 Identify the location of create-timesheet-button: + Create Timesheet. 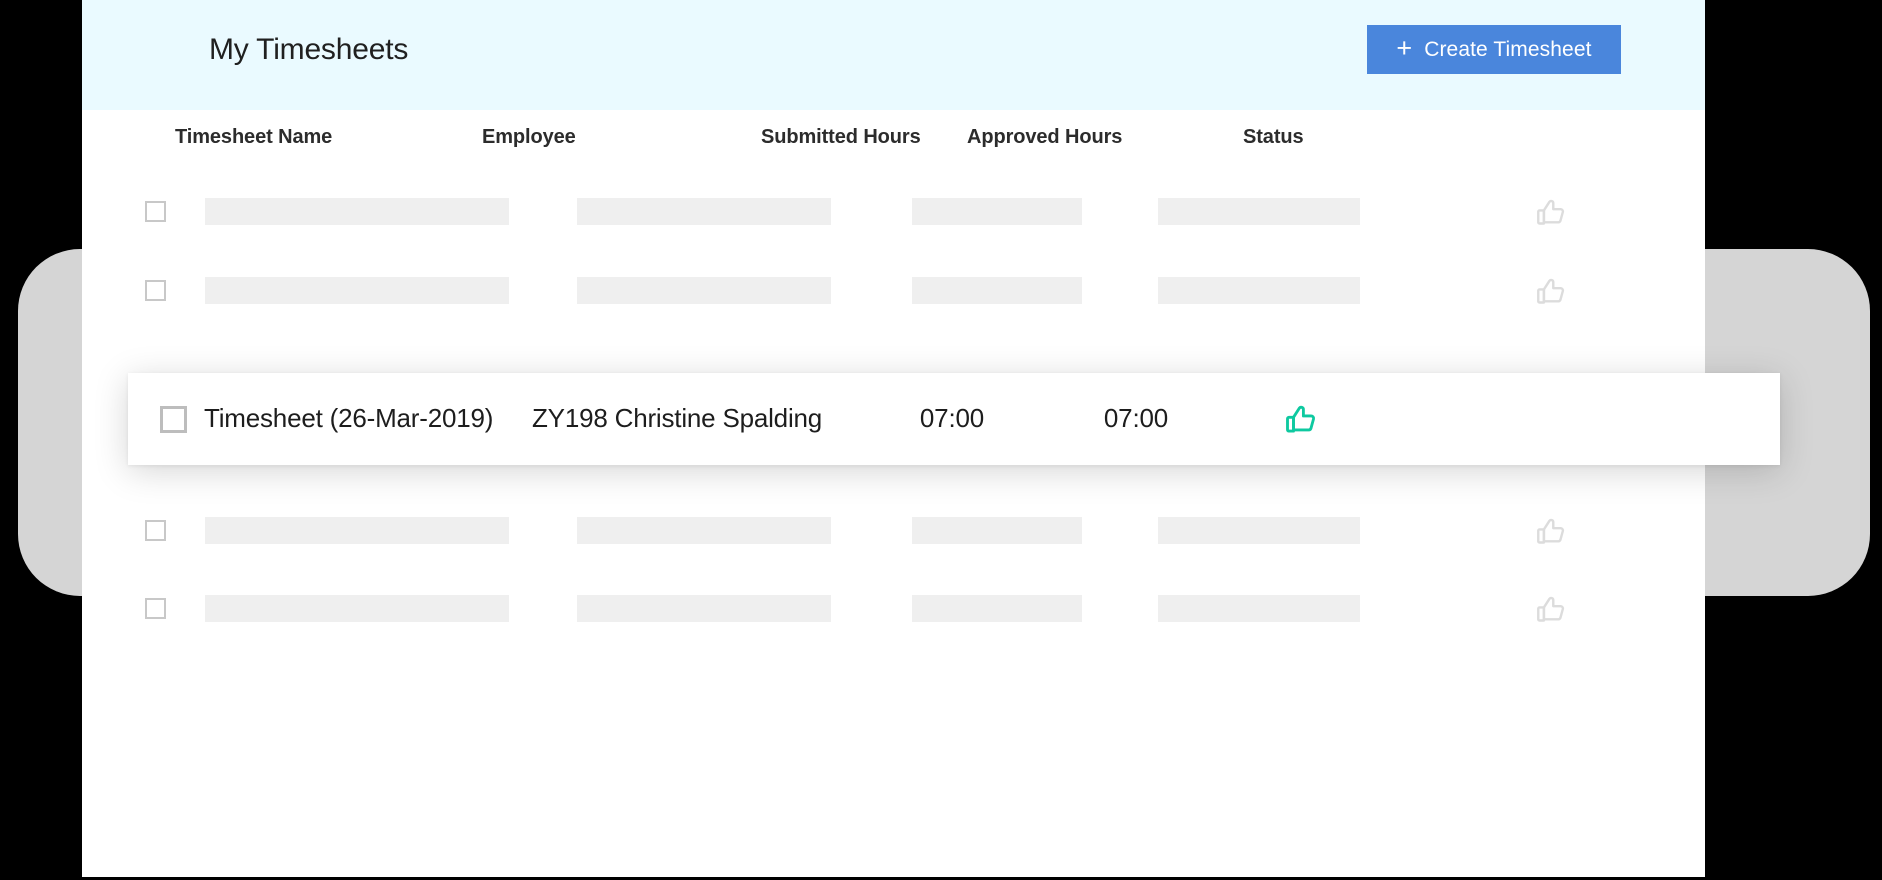
(1494, 49).